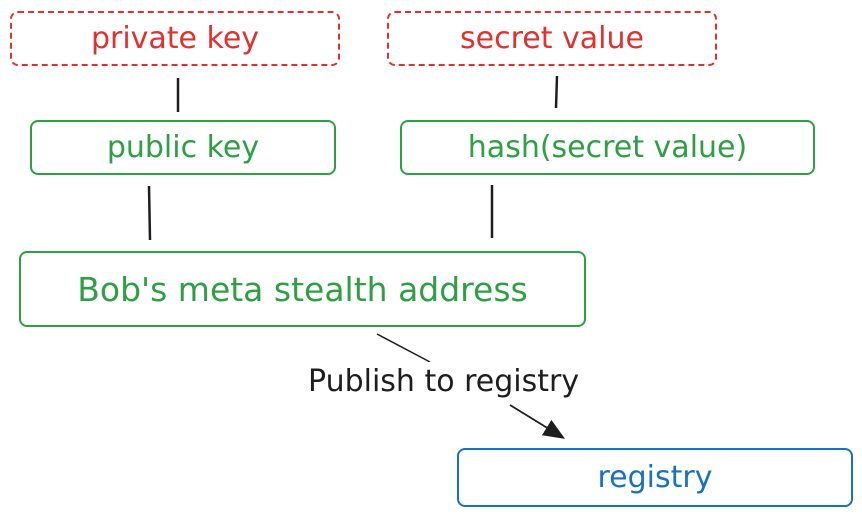 The width and height of the screenshot is (862, 516). Describe the element at coordinates (149, 213) in the screenshot. I see `edge-public-to-meta` at that location.